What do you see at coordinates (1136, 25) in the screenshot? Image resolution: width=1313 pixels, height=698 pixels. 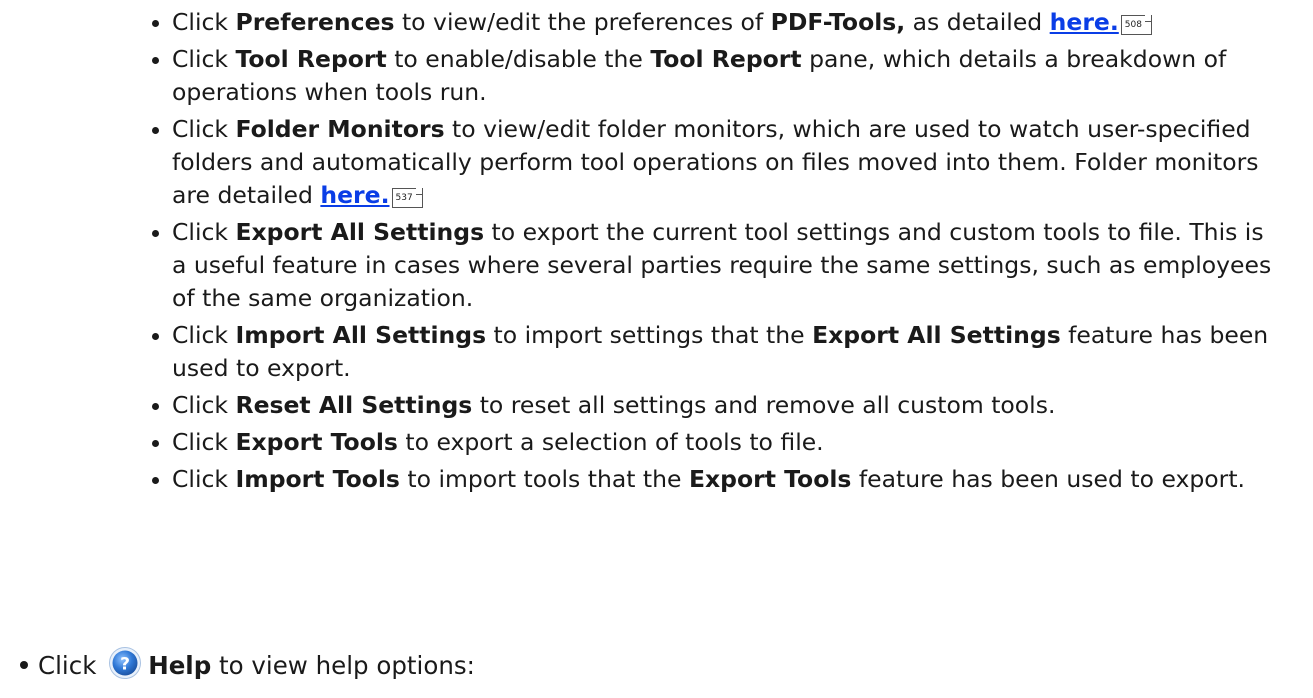 I see `page-reference-badge: 508` at bounding box center [1136, 25].